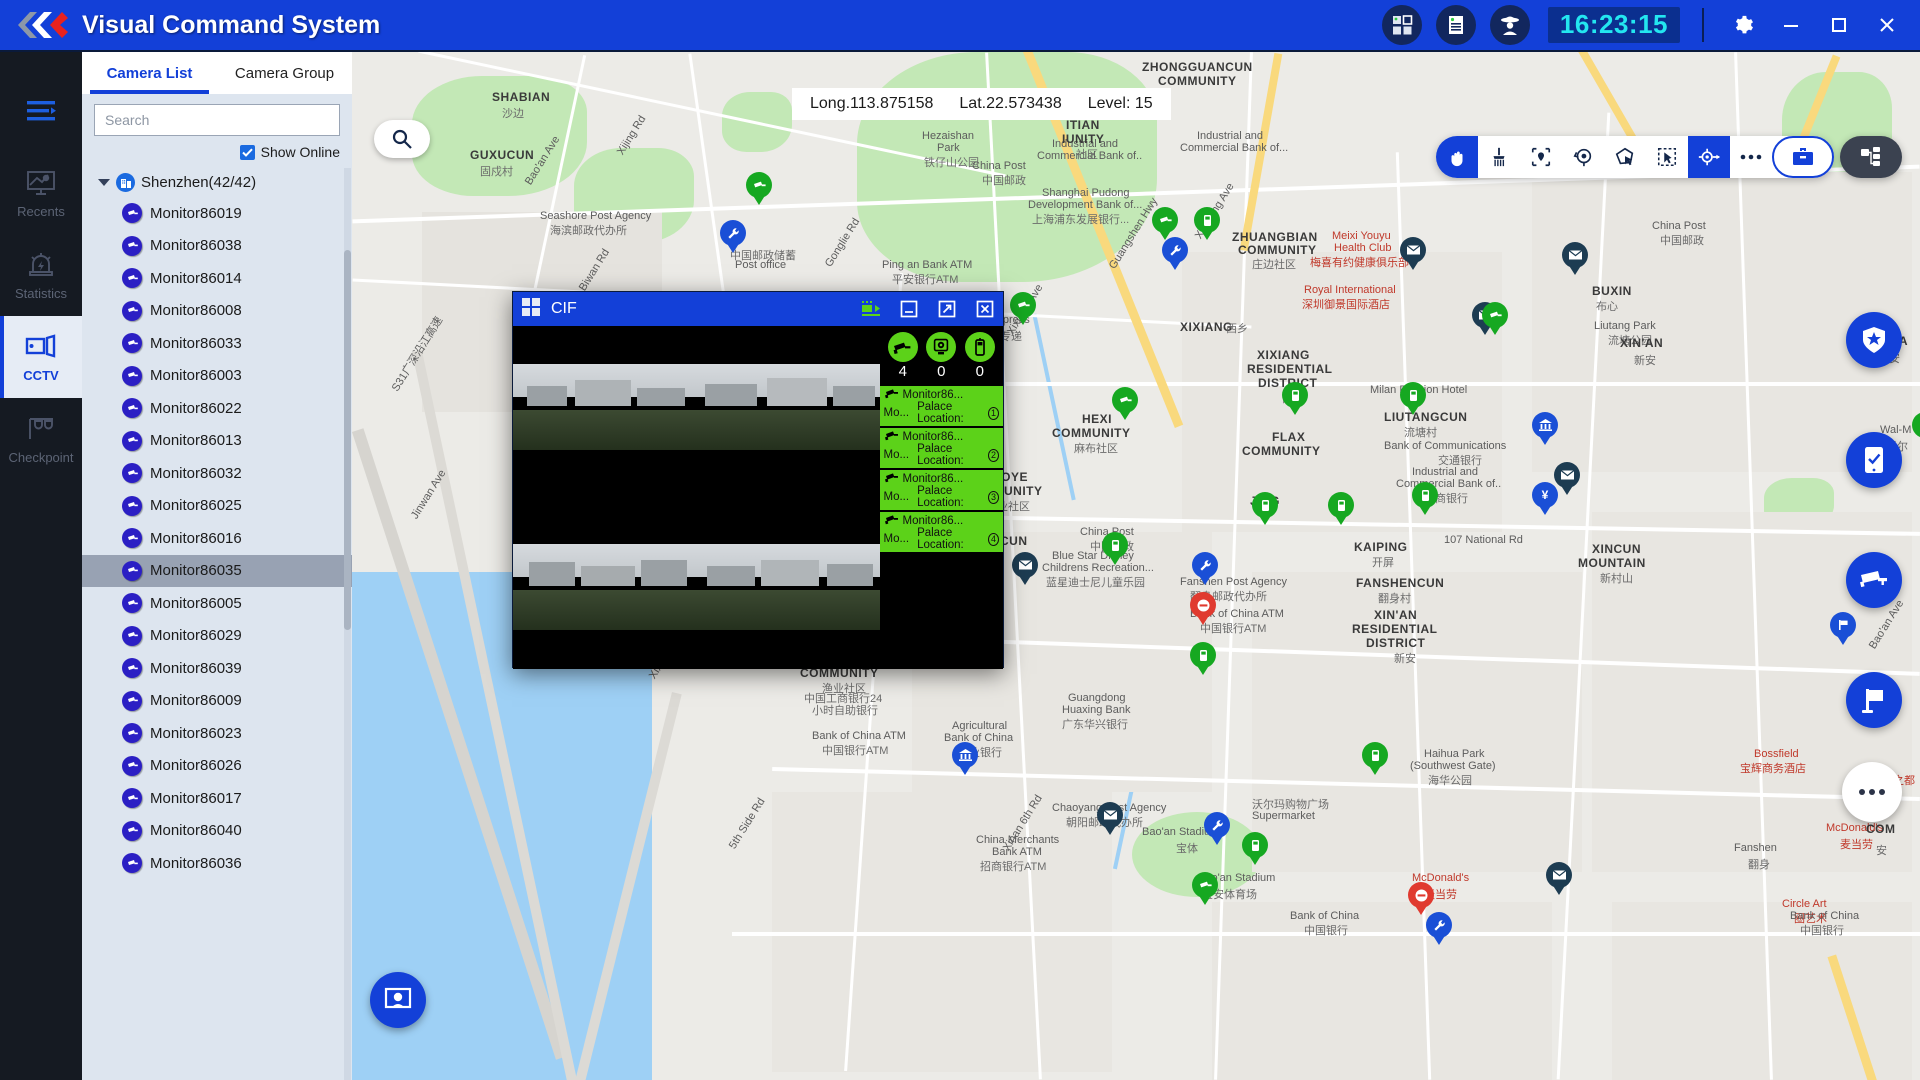 The image size is (1920, 1080). I want to click on polygon-select-tool, so click(1625, 157).